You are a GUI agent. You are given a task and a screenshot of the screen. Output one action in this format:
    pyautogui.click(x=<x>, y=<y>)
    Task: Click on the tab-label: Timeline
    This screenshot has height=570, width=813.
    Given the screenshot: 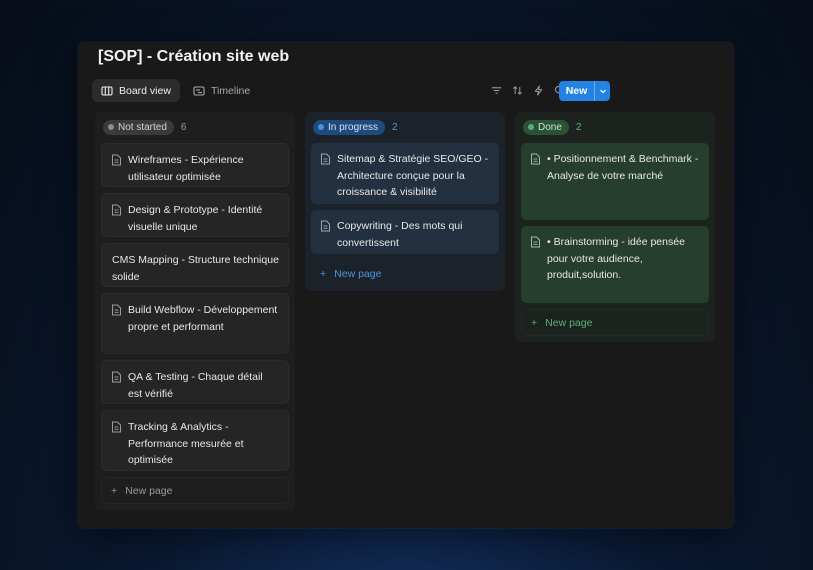 What is the action you would take?
    pyautogui.click(x=230, y=90)
    